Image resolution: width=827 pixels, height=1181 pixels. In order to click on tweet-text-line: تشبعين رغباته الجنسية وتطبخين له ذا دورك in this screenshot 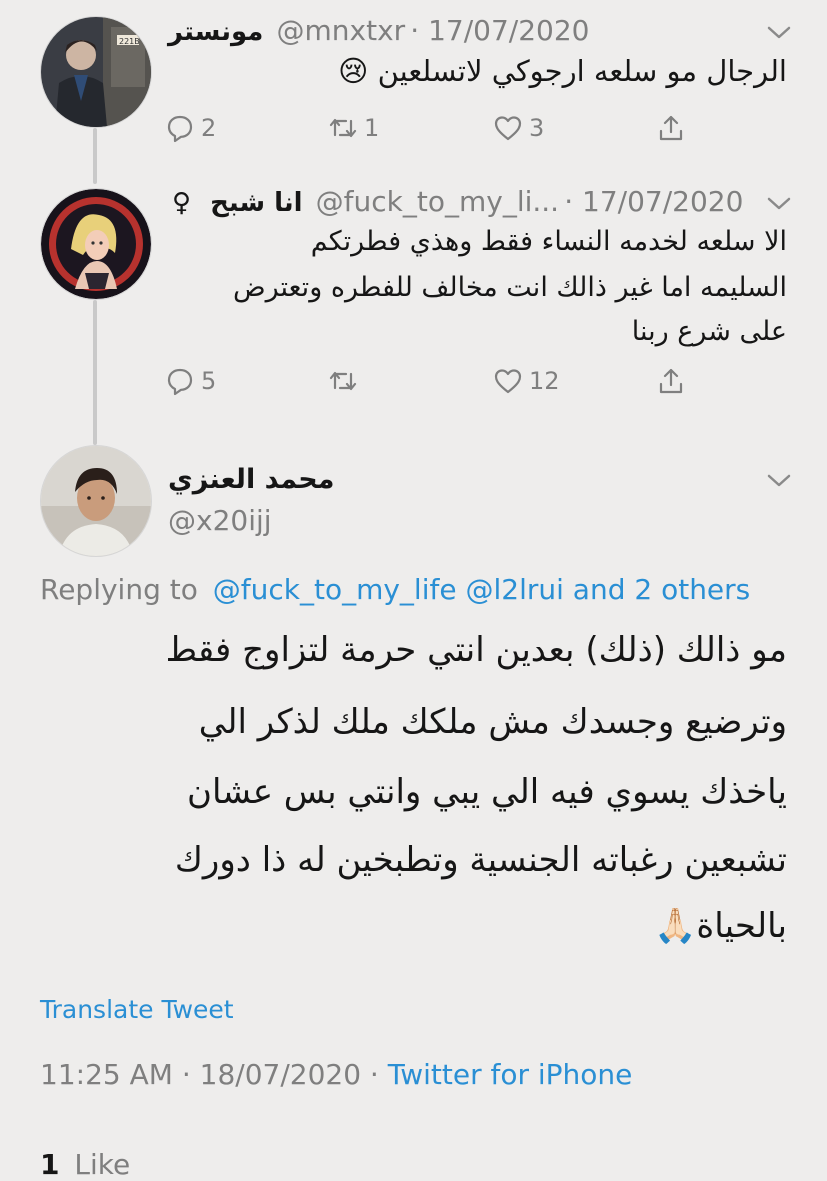, I will do `click(480, 860)`.